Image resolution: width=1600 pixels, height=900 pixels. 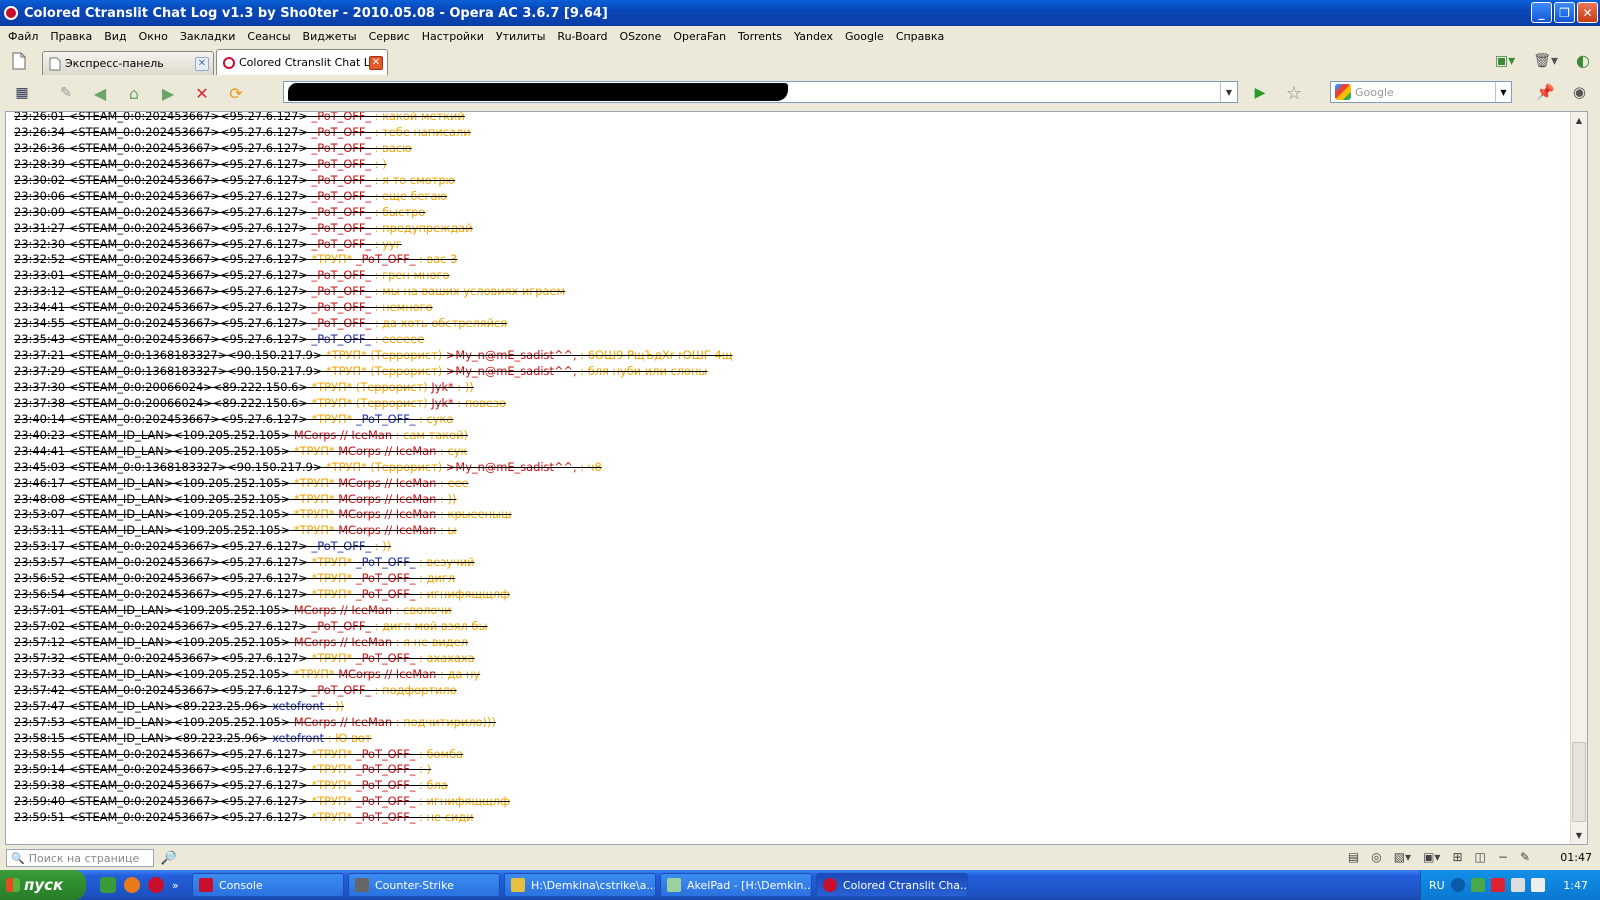 What do you see at coordinates (100, 93) in the screenshot?
I see `back-icon: ◀` at bounding box center [100, 93].